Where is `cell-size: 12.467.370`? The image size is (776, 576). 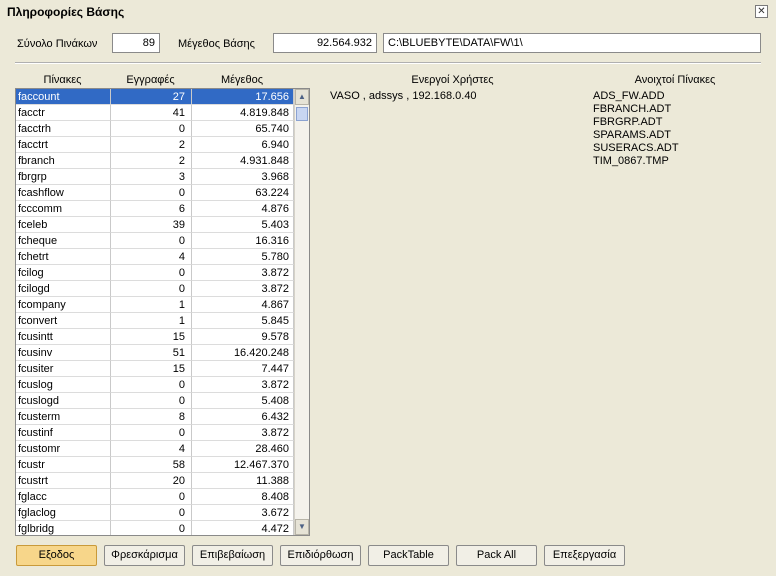
cell-size: 12.467.370 is located at coordinates (243, 465).